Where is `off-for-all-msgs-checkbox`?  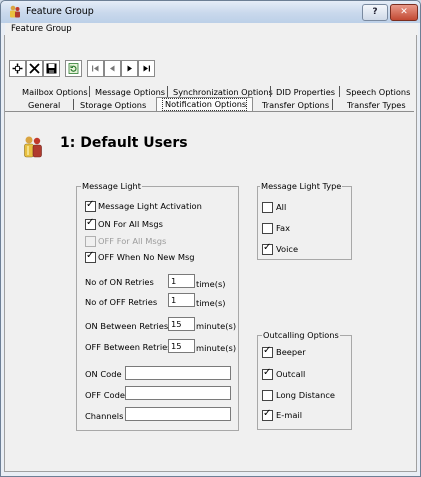
off-for-all-msgs-checkbox is located at coordinates (90, 241).